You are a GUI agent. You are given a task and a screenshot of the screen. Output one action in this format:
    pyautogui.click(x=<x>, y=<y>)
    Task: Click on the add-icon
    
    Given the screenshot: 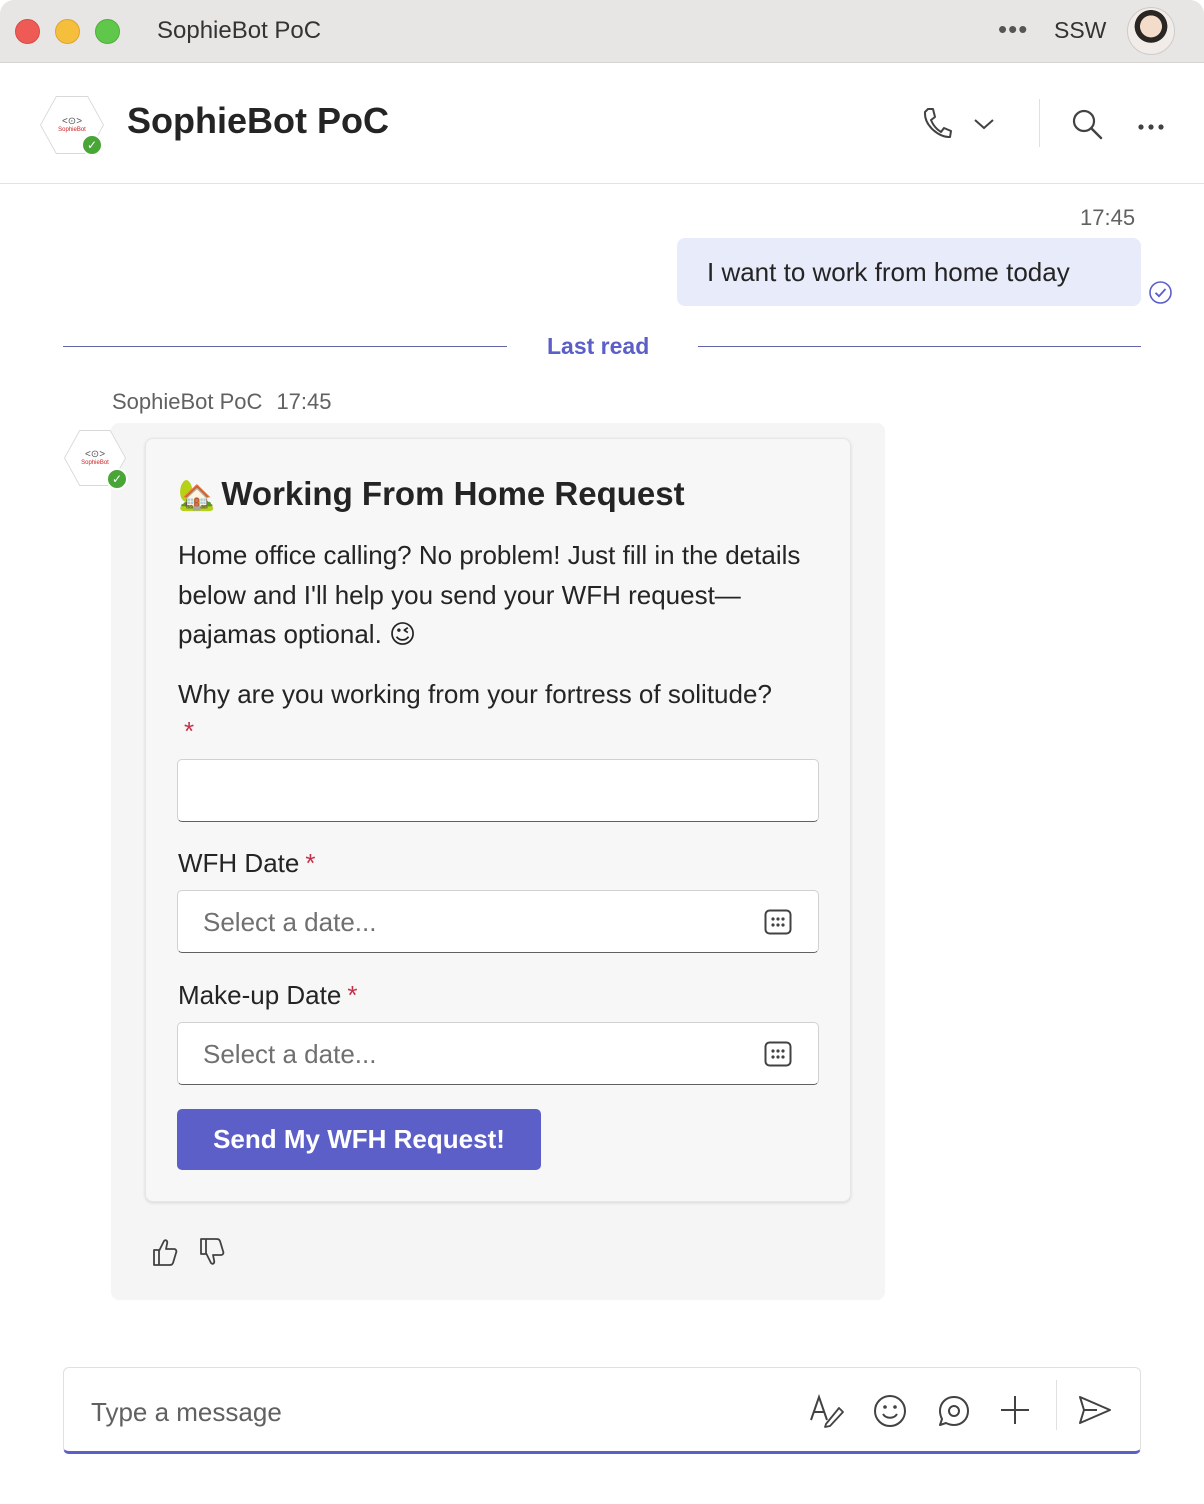 What is the action you would take?
    pyautogui.click(x=1015, y=1412)
    